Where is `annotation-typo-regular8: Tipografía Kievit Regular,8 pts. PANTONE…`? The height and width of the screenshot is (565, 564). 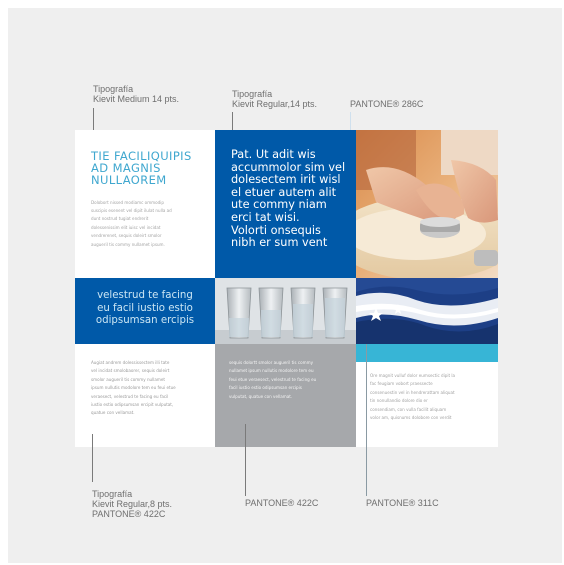 annotation-typo-regular8: Tipografía Kievit Regular,8 pts. PANTONE… is located at coordinates (132, 504).